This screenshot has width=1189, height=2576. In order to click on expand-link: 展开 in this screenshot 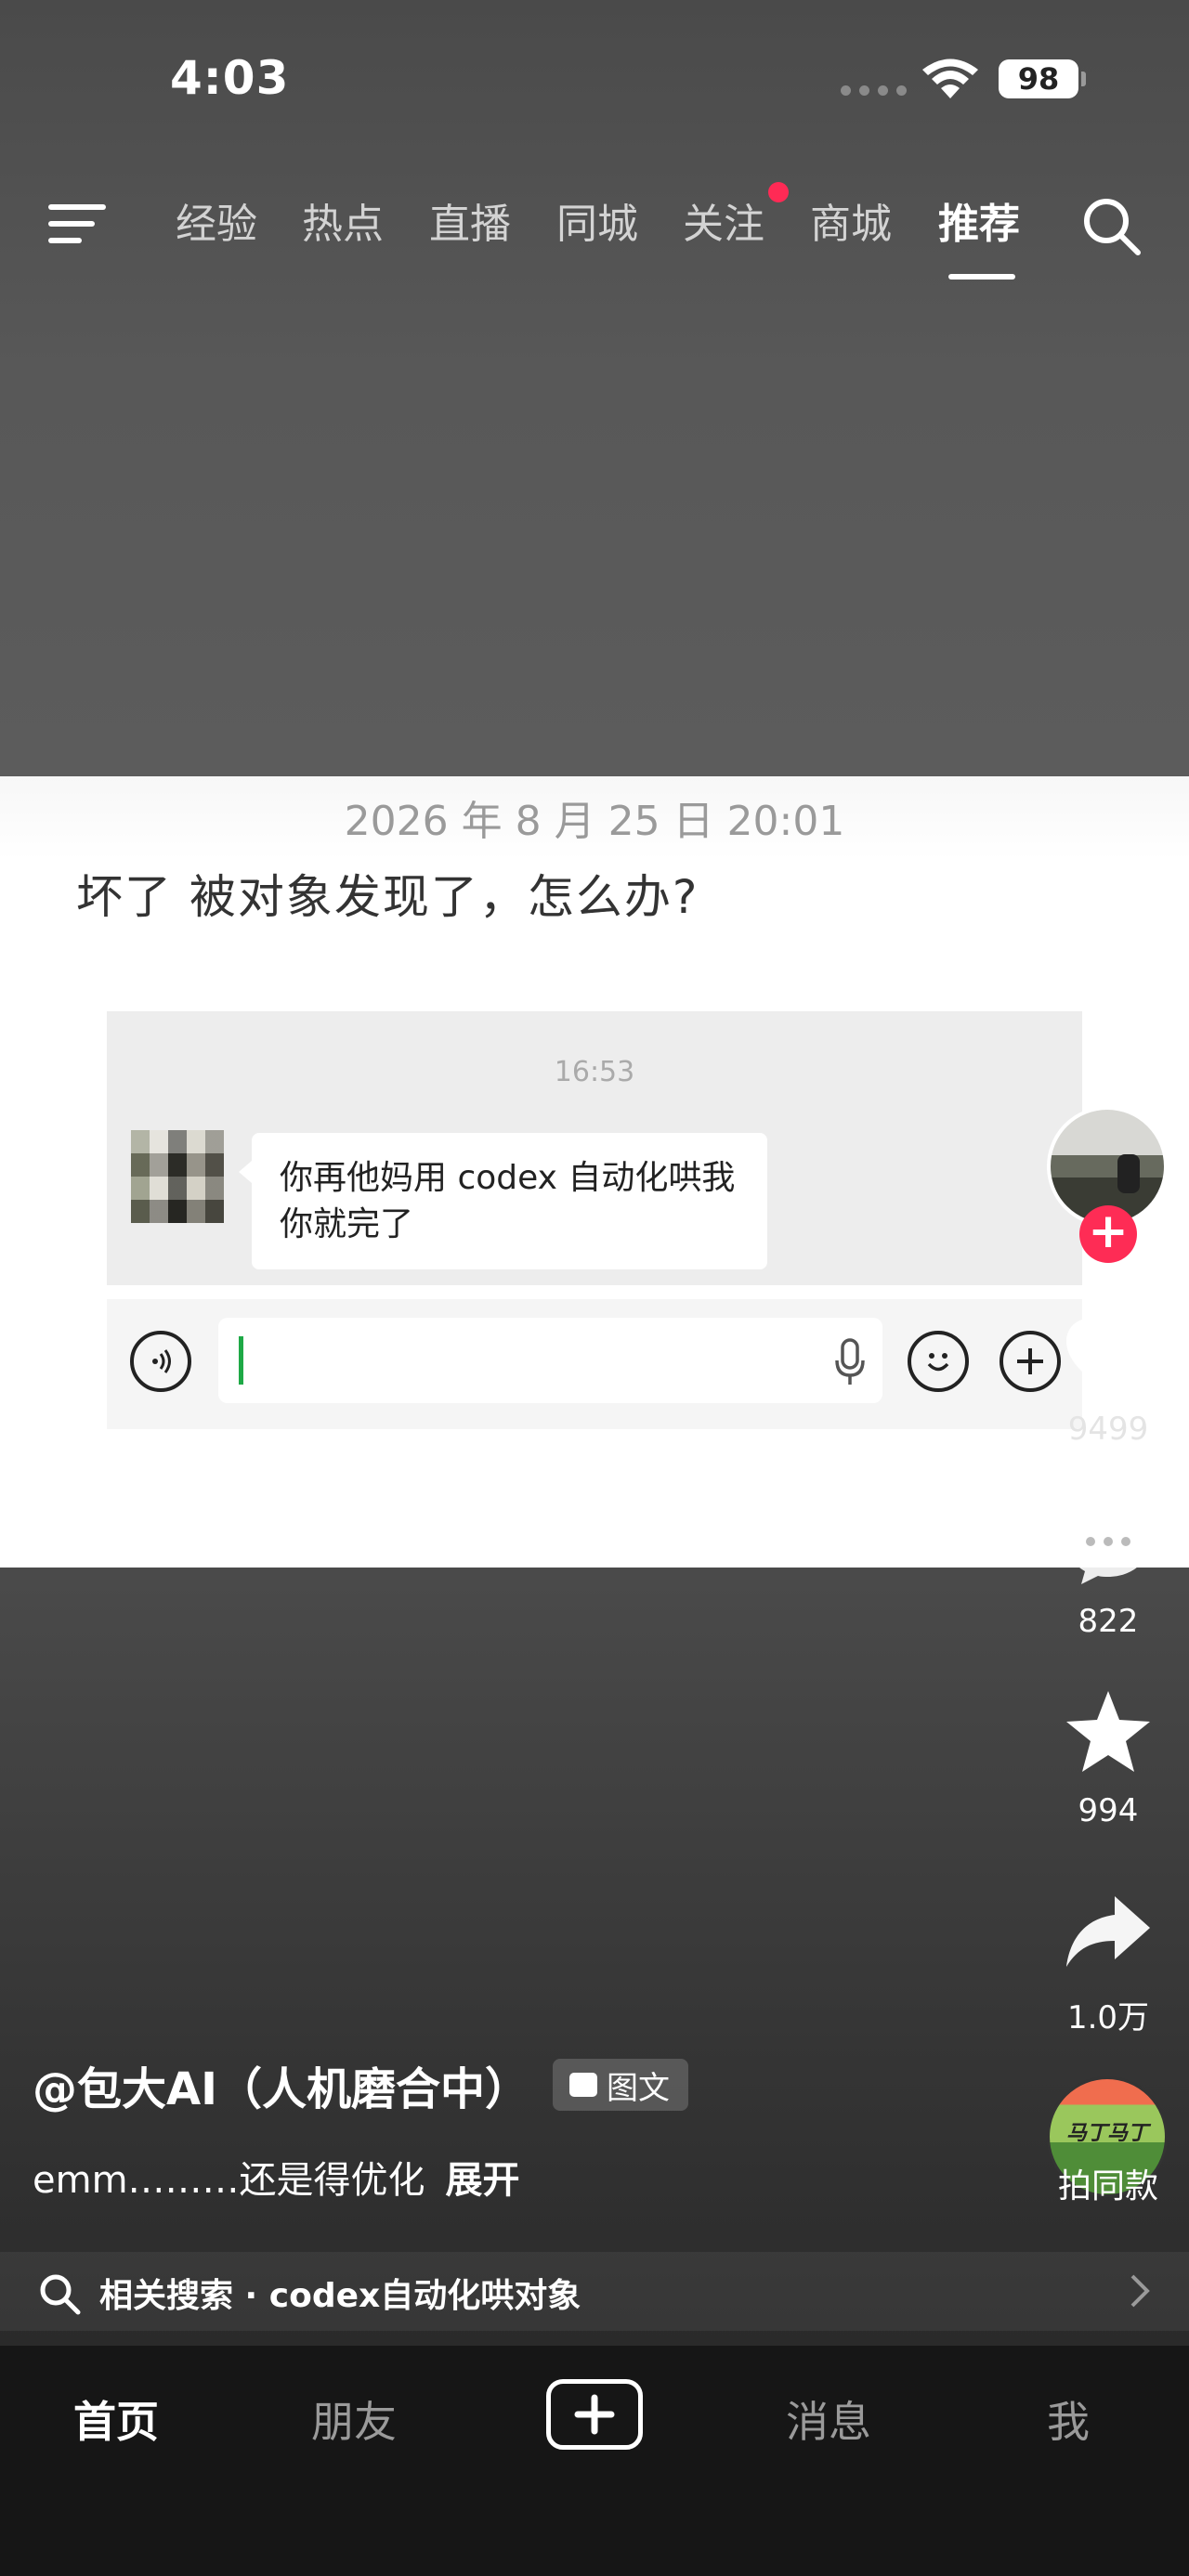, I will do `click(483, 2180)`.